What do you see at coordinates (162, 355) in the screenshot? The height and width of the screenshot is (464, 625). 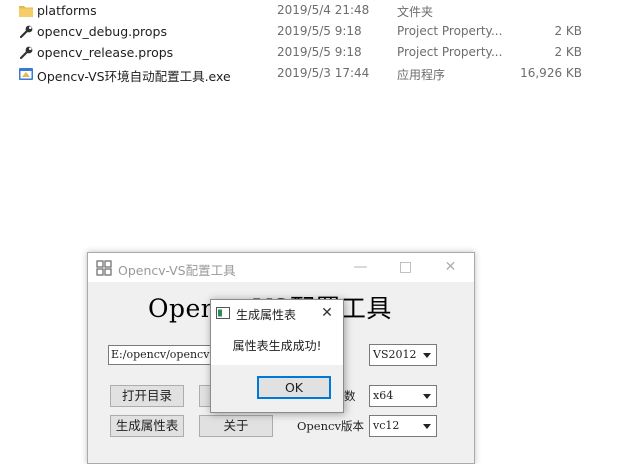 I see `path-input: E:/opencv/opencv` at bounding box center [162, 355].